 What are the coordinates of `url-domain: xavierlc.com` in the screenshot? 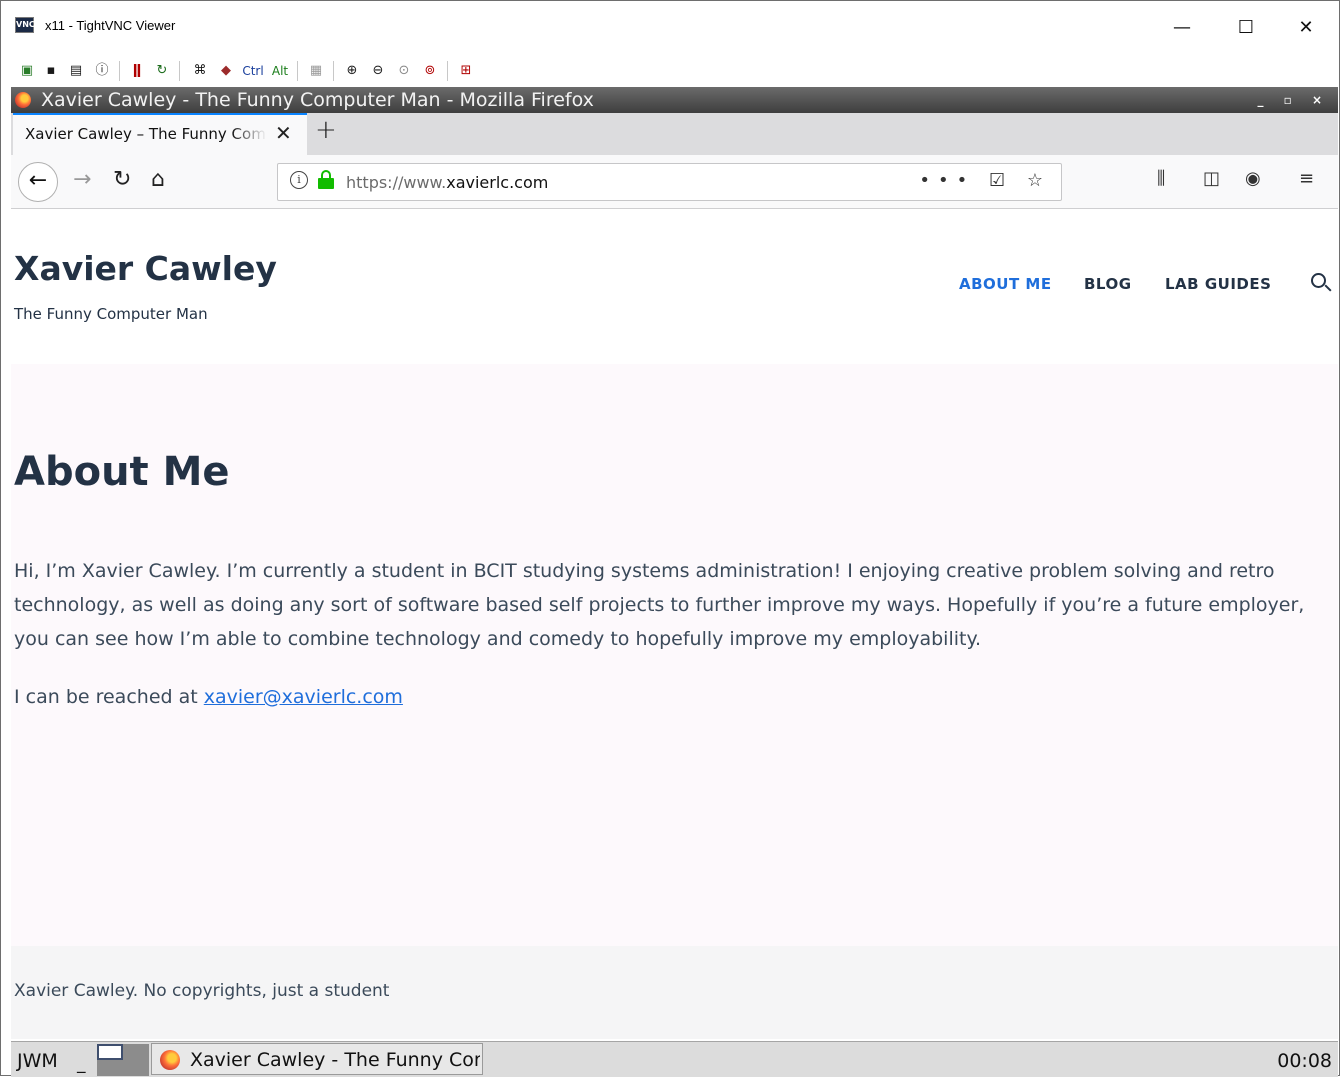 It's located at (497, 182).